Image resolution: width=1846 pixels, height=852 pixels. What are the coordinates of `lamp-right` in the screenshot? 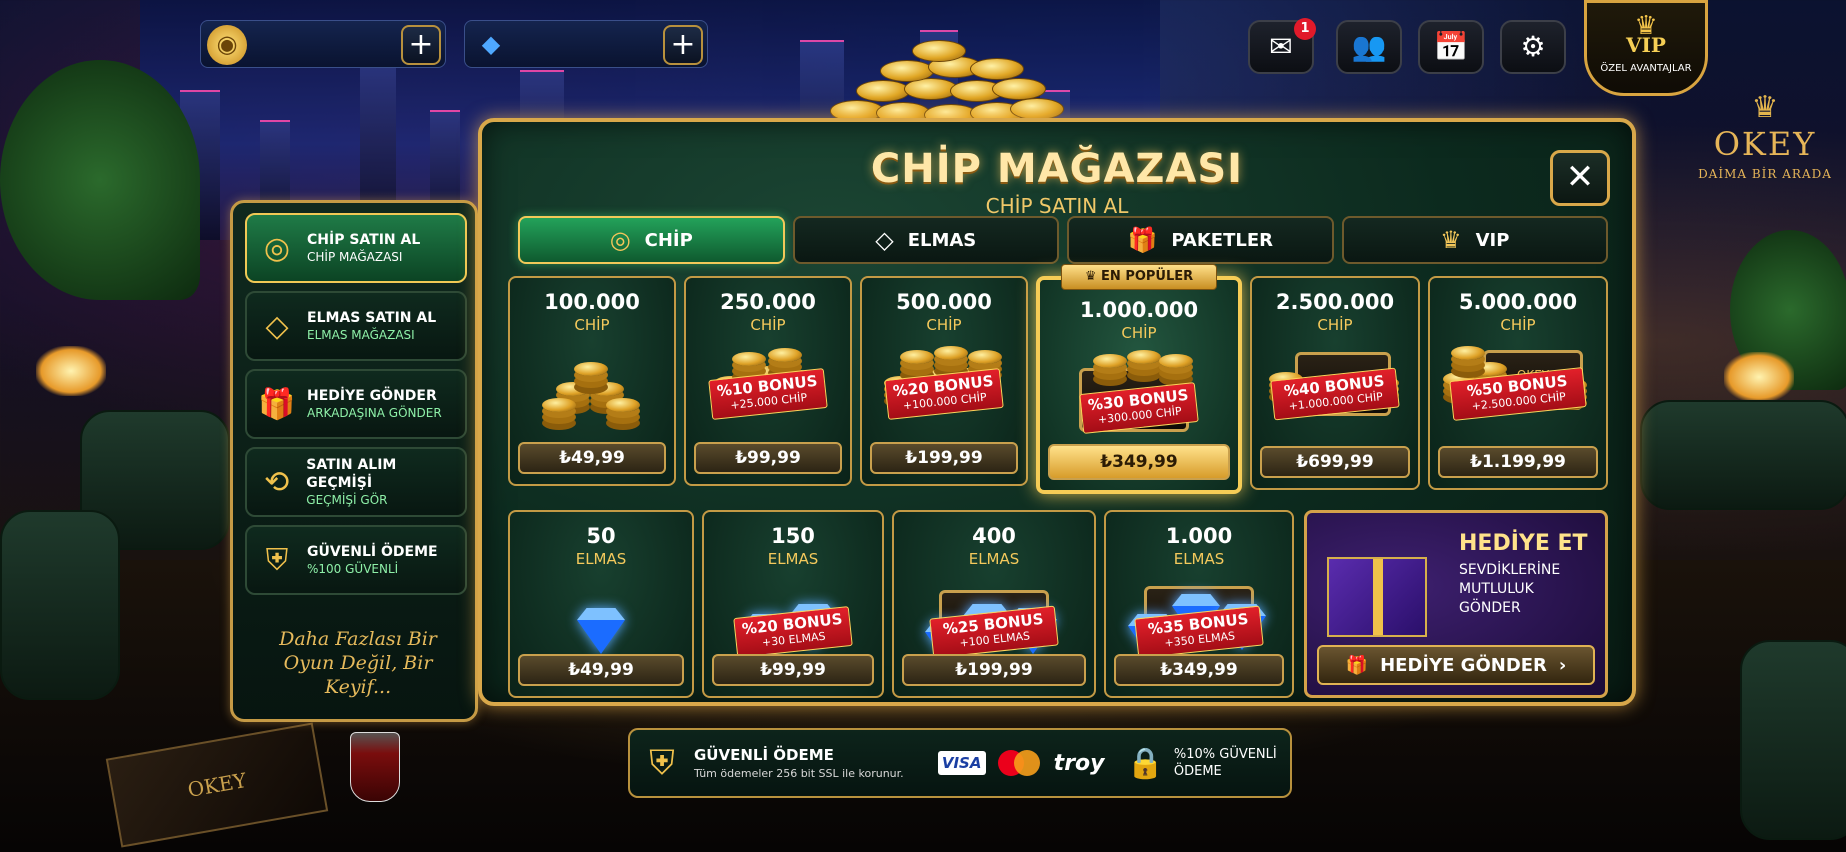 It's located at (1759, 377).